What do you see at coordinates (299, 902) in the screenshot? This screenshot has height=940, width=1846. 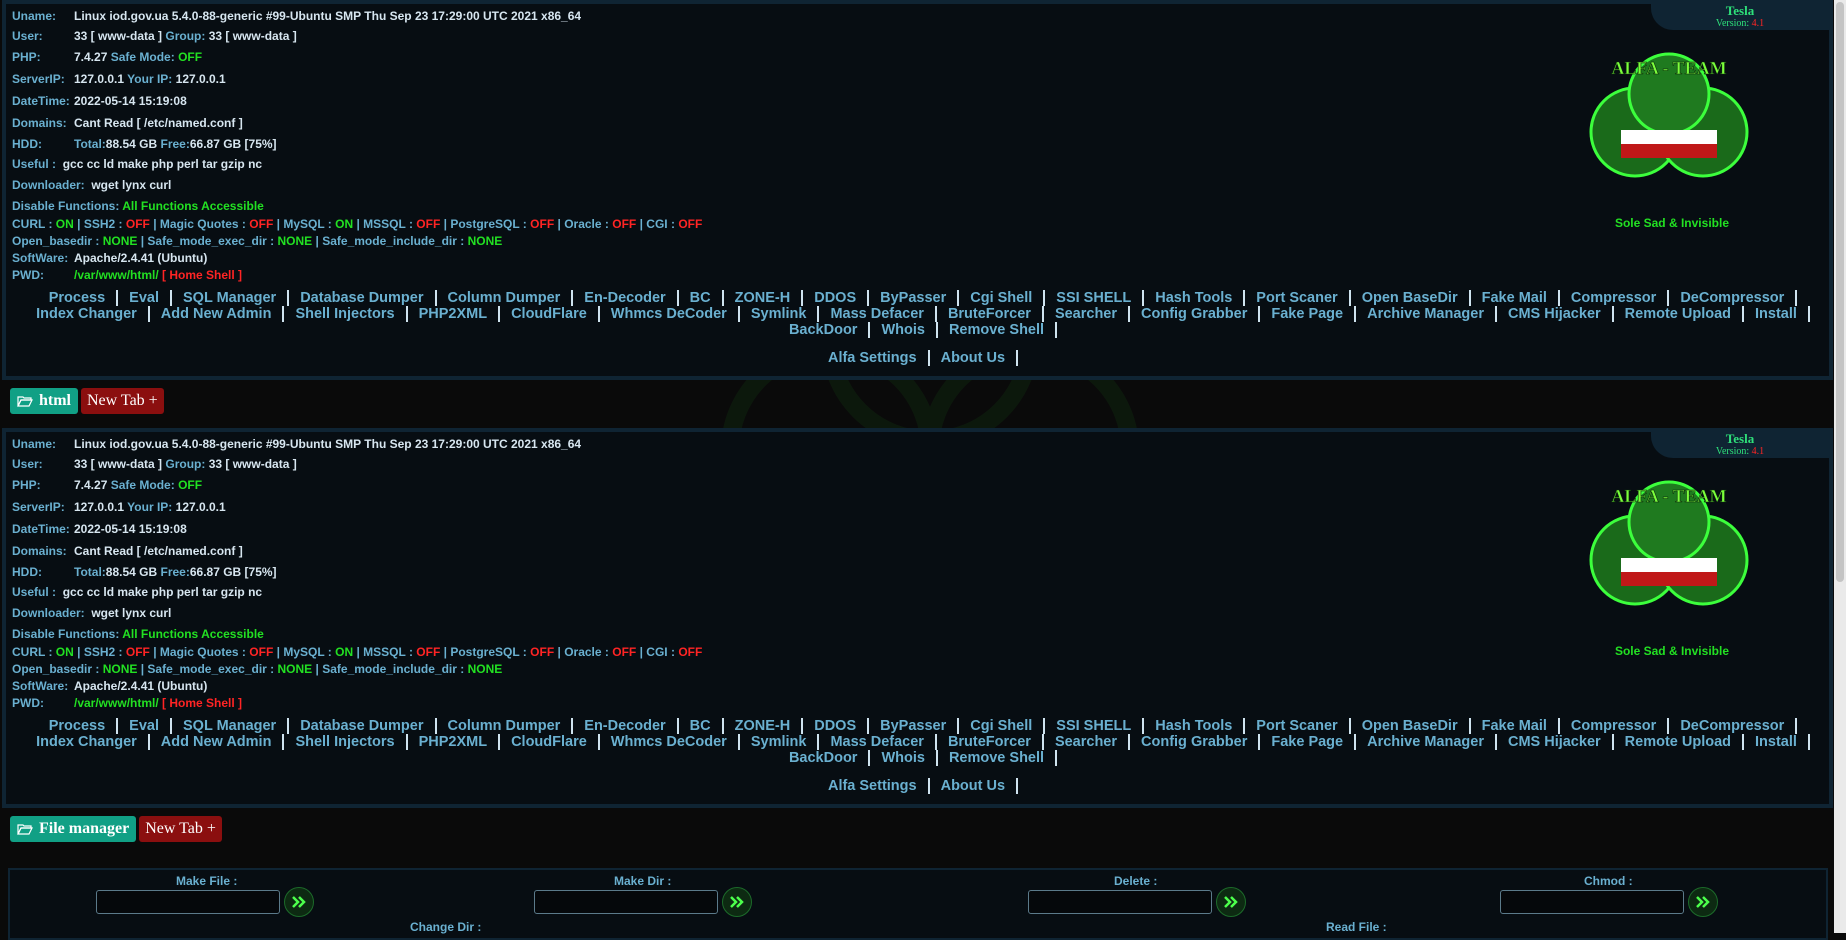 I see `make-file-go-button` at bounding box center [299, 902].